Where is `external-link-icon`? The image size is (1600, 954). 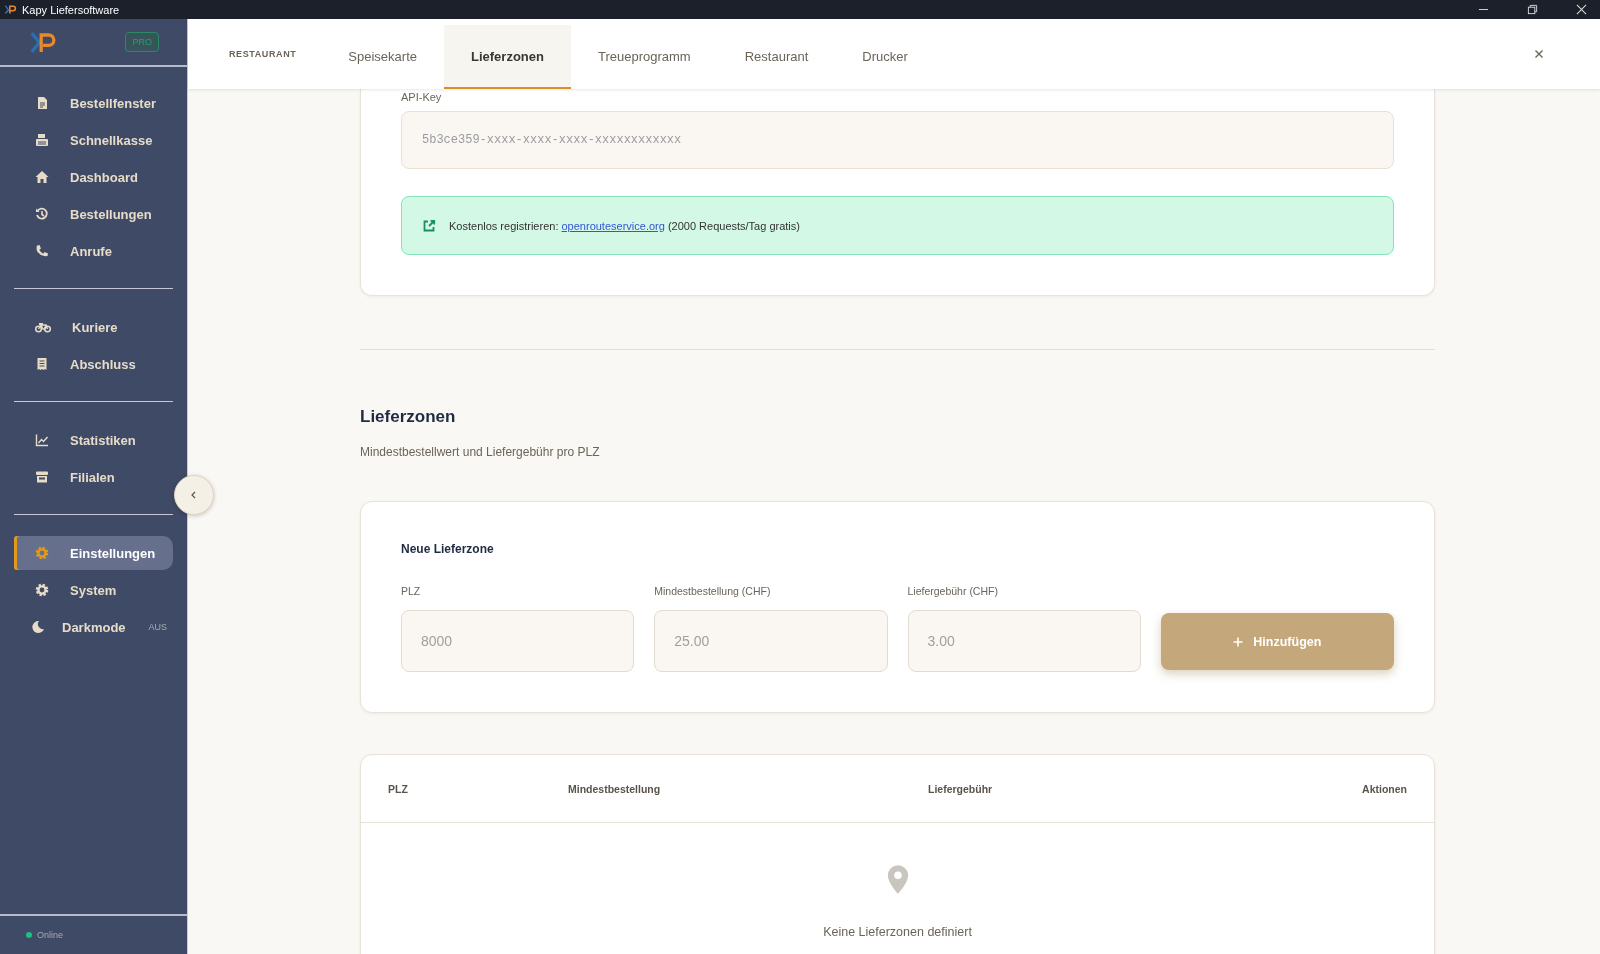 external-link-icon is located at coordinates (429, 225).